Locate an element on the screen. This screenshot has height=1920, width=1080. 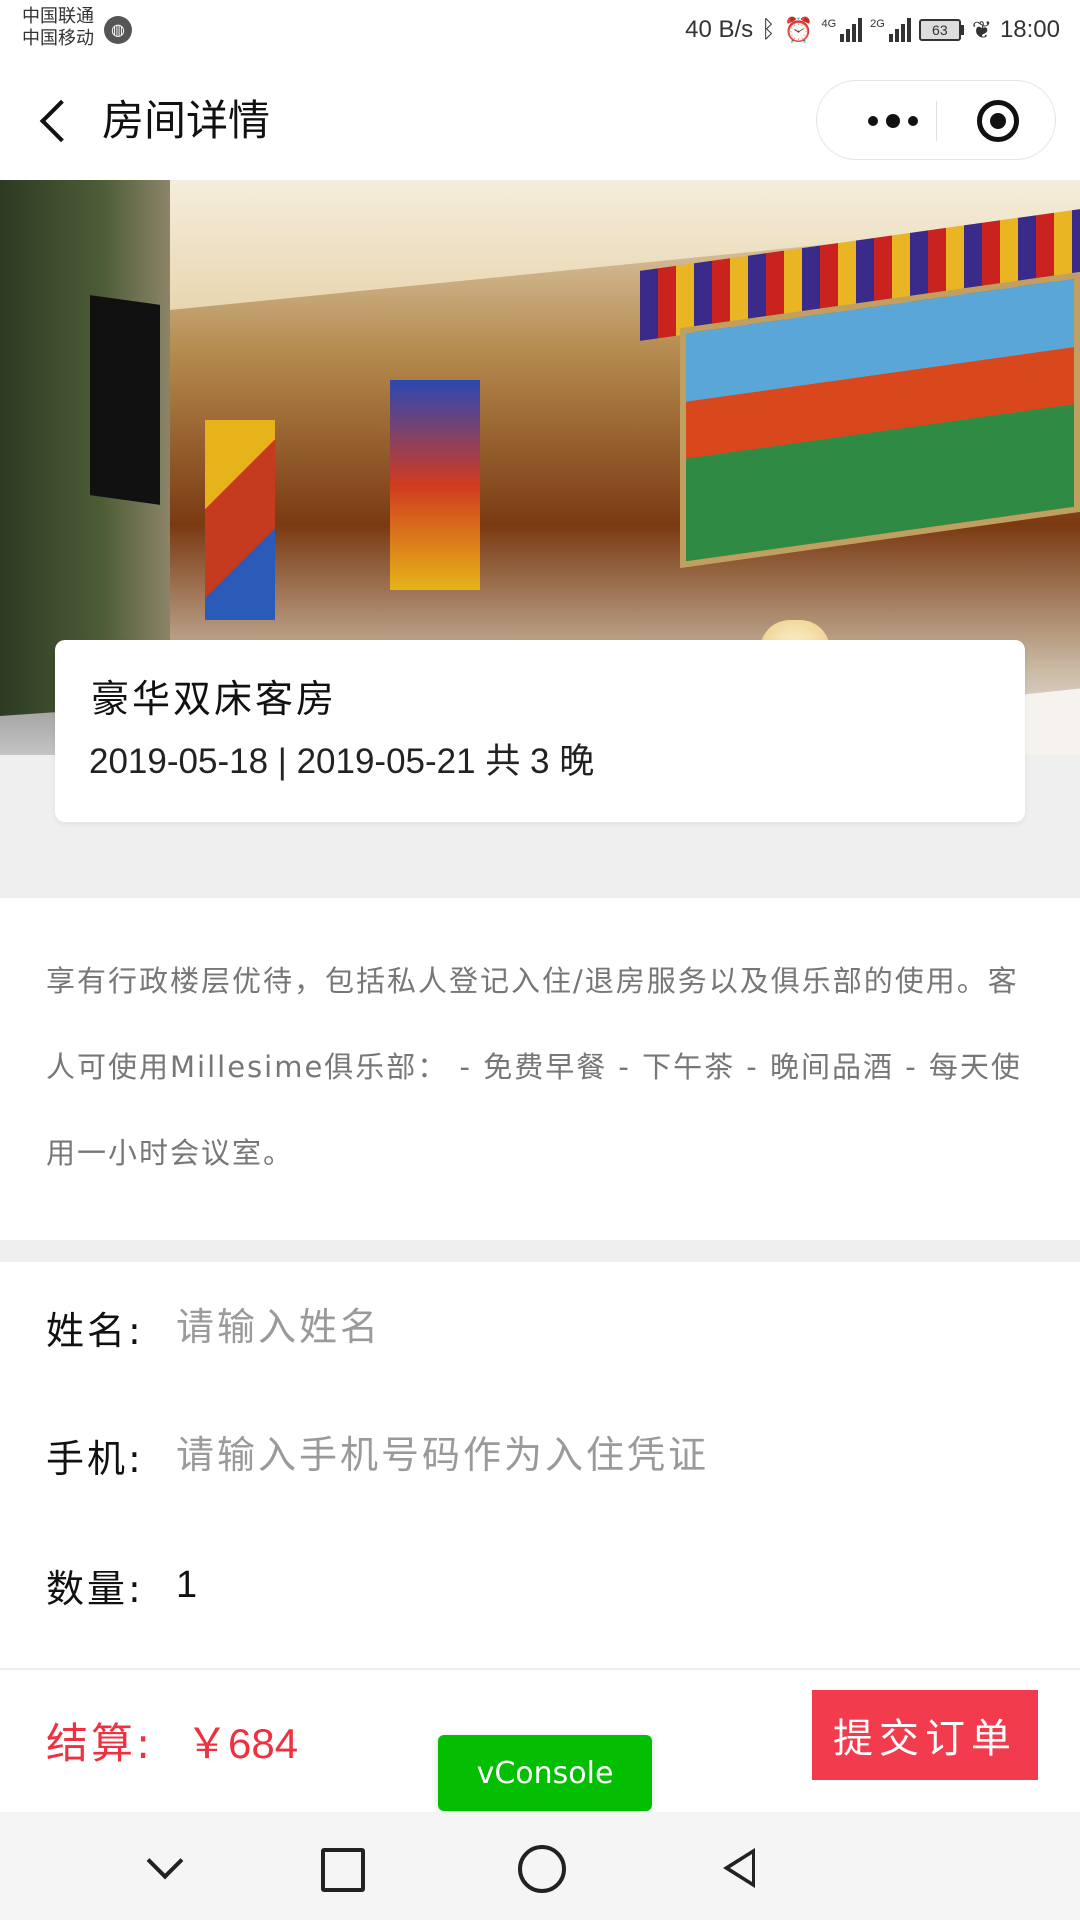
name-row: 姓名: is located at coordinates (541, 1327).